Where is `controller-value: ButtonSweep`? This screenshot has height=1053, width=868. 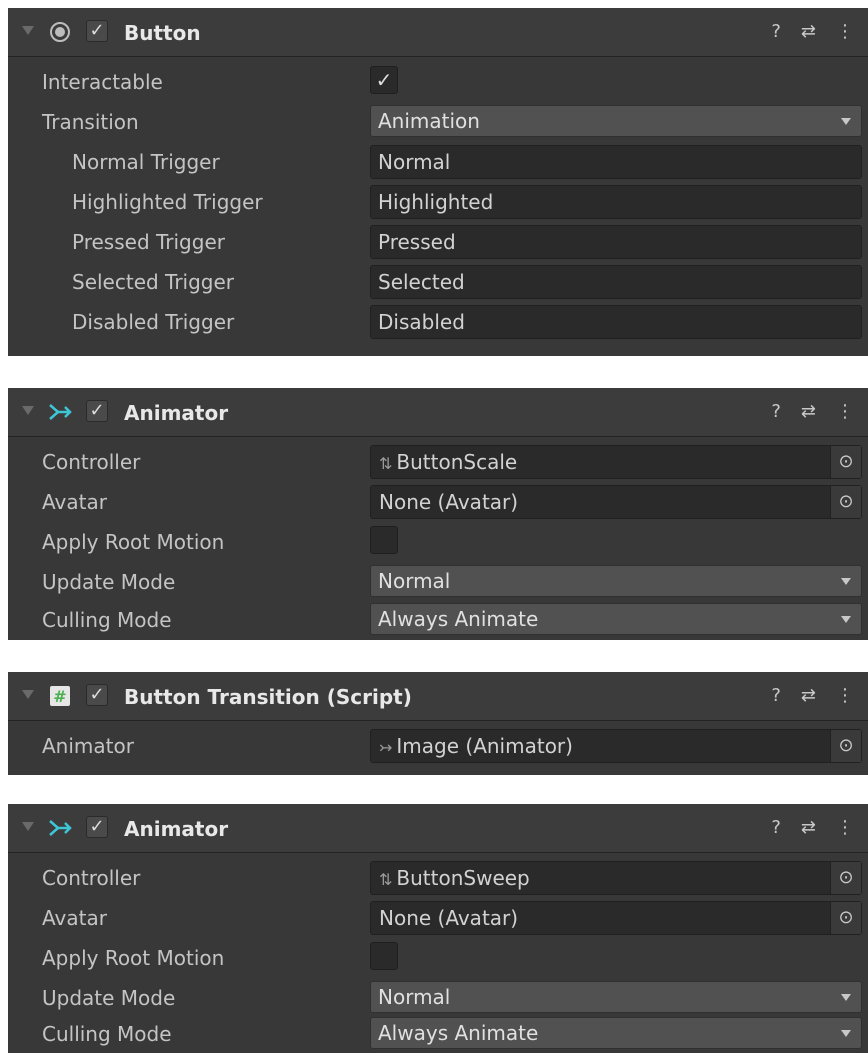 controller-value: ButtonSweep is located at coordinates (463, 878).